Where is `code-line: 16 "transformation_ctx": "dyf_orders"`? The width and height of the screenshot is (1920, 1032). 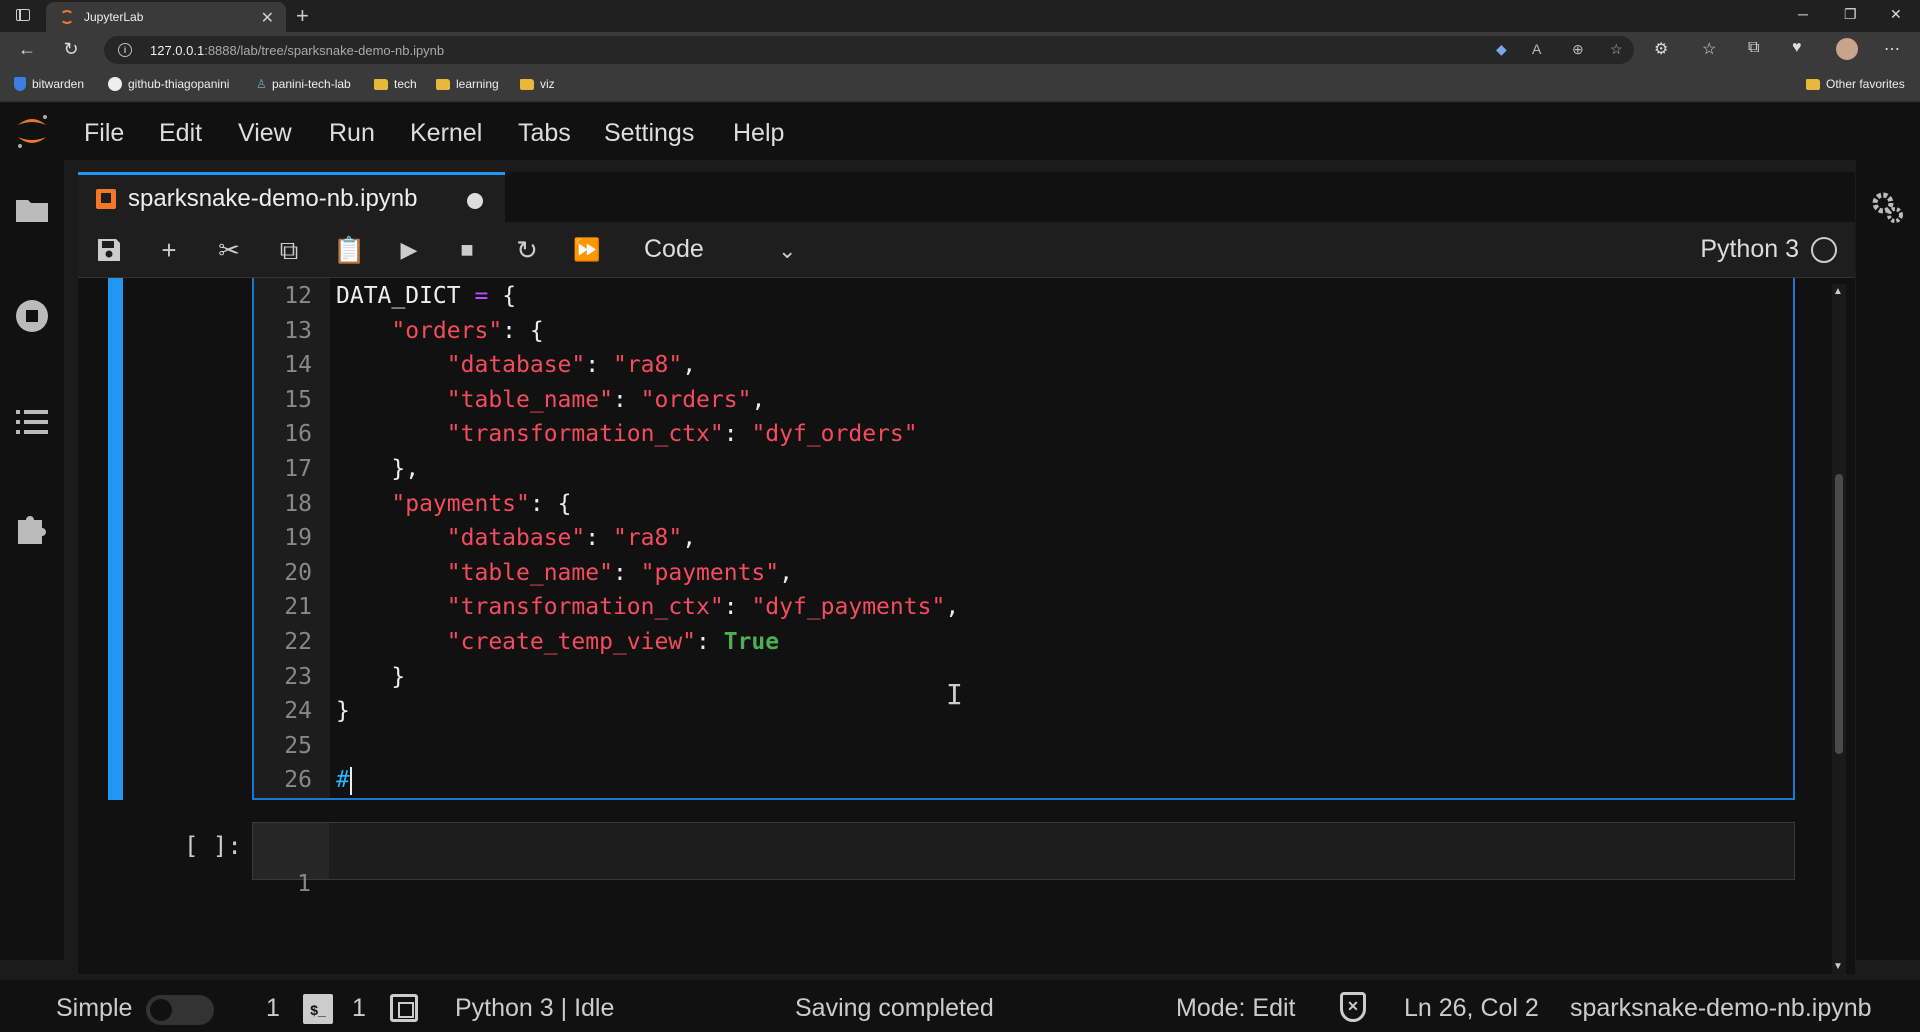
code-line: 16 "transformation_ctx": "dyf_orders" is located at coordinates (1023, 434).